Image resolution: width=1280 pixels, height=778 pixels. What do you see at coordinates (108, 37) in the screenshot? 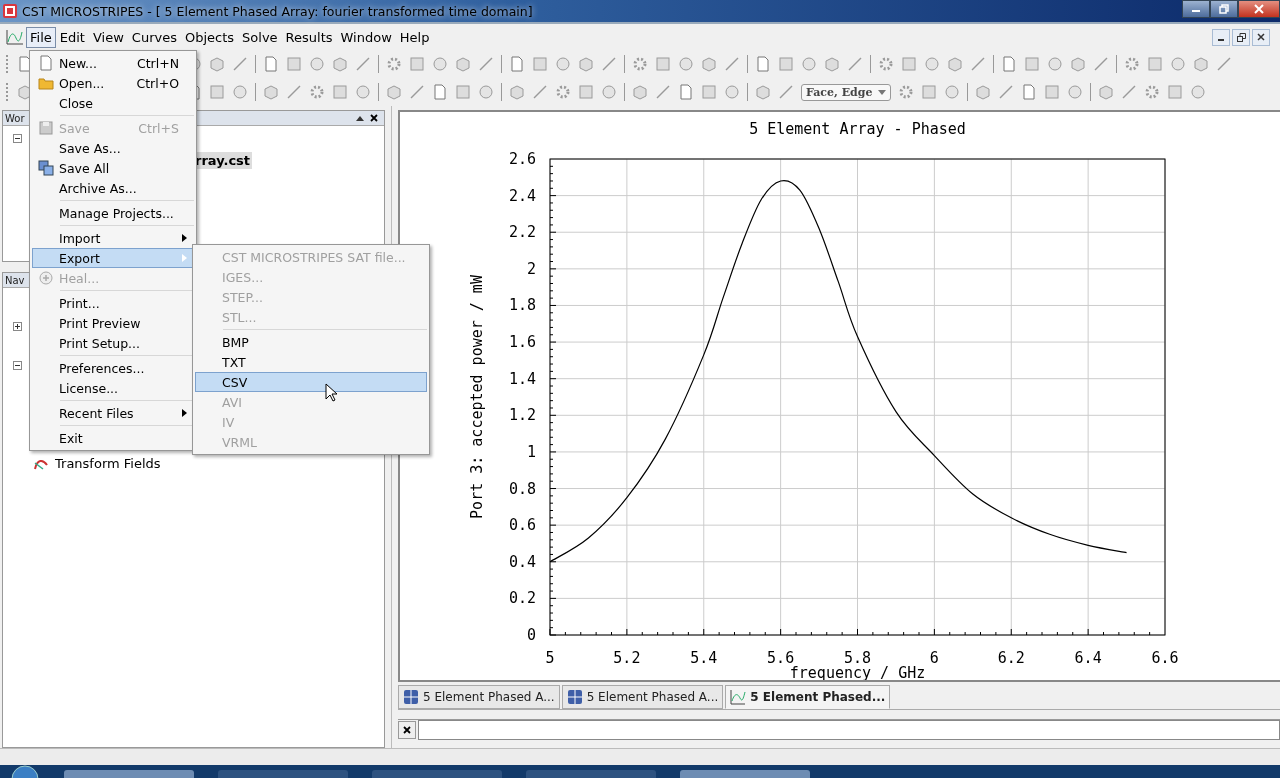
I see `menu-item: View` at bounding box center [108, 37].